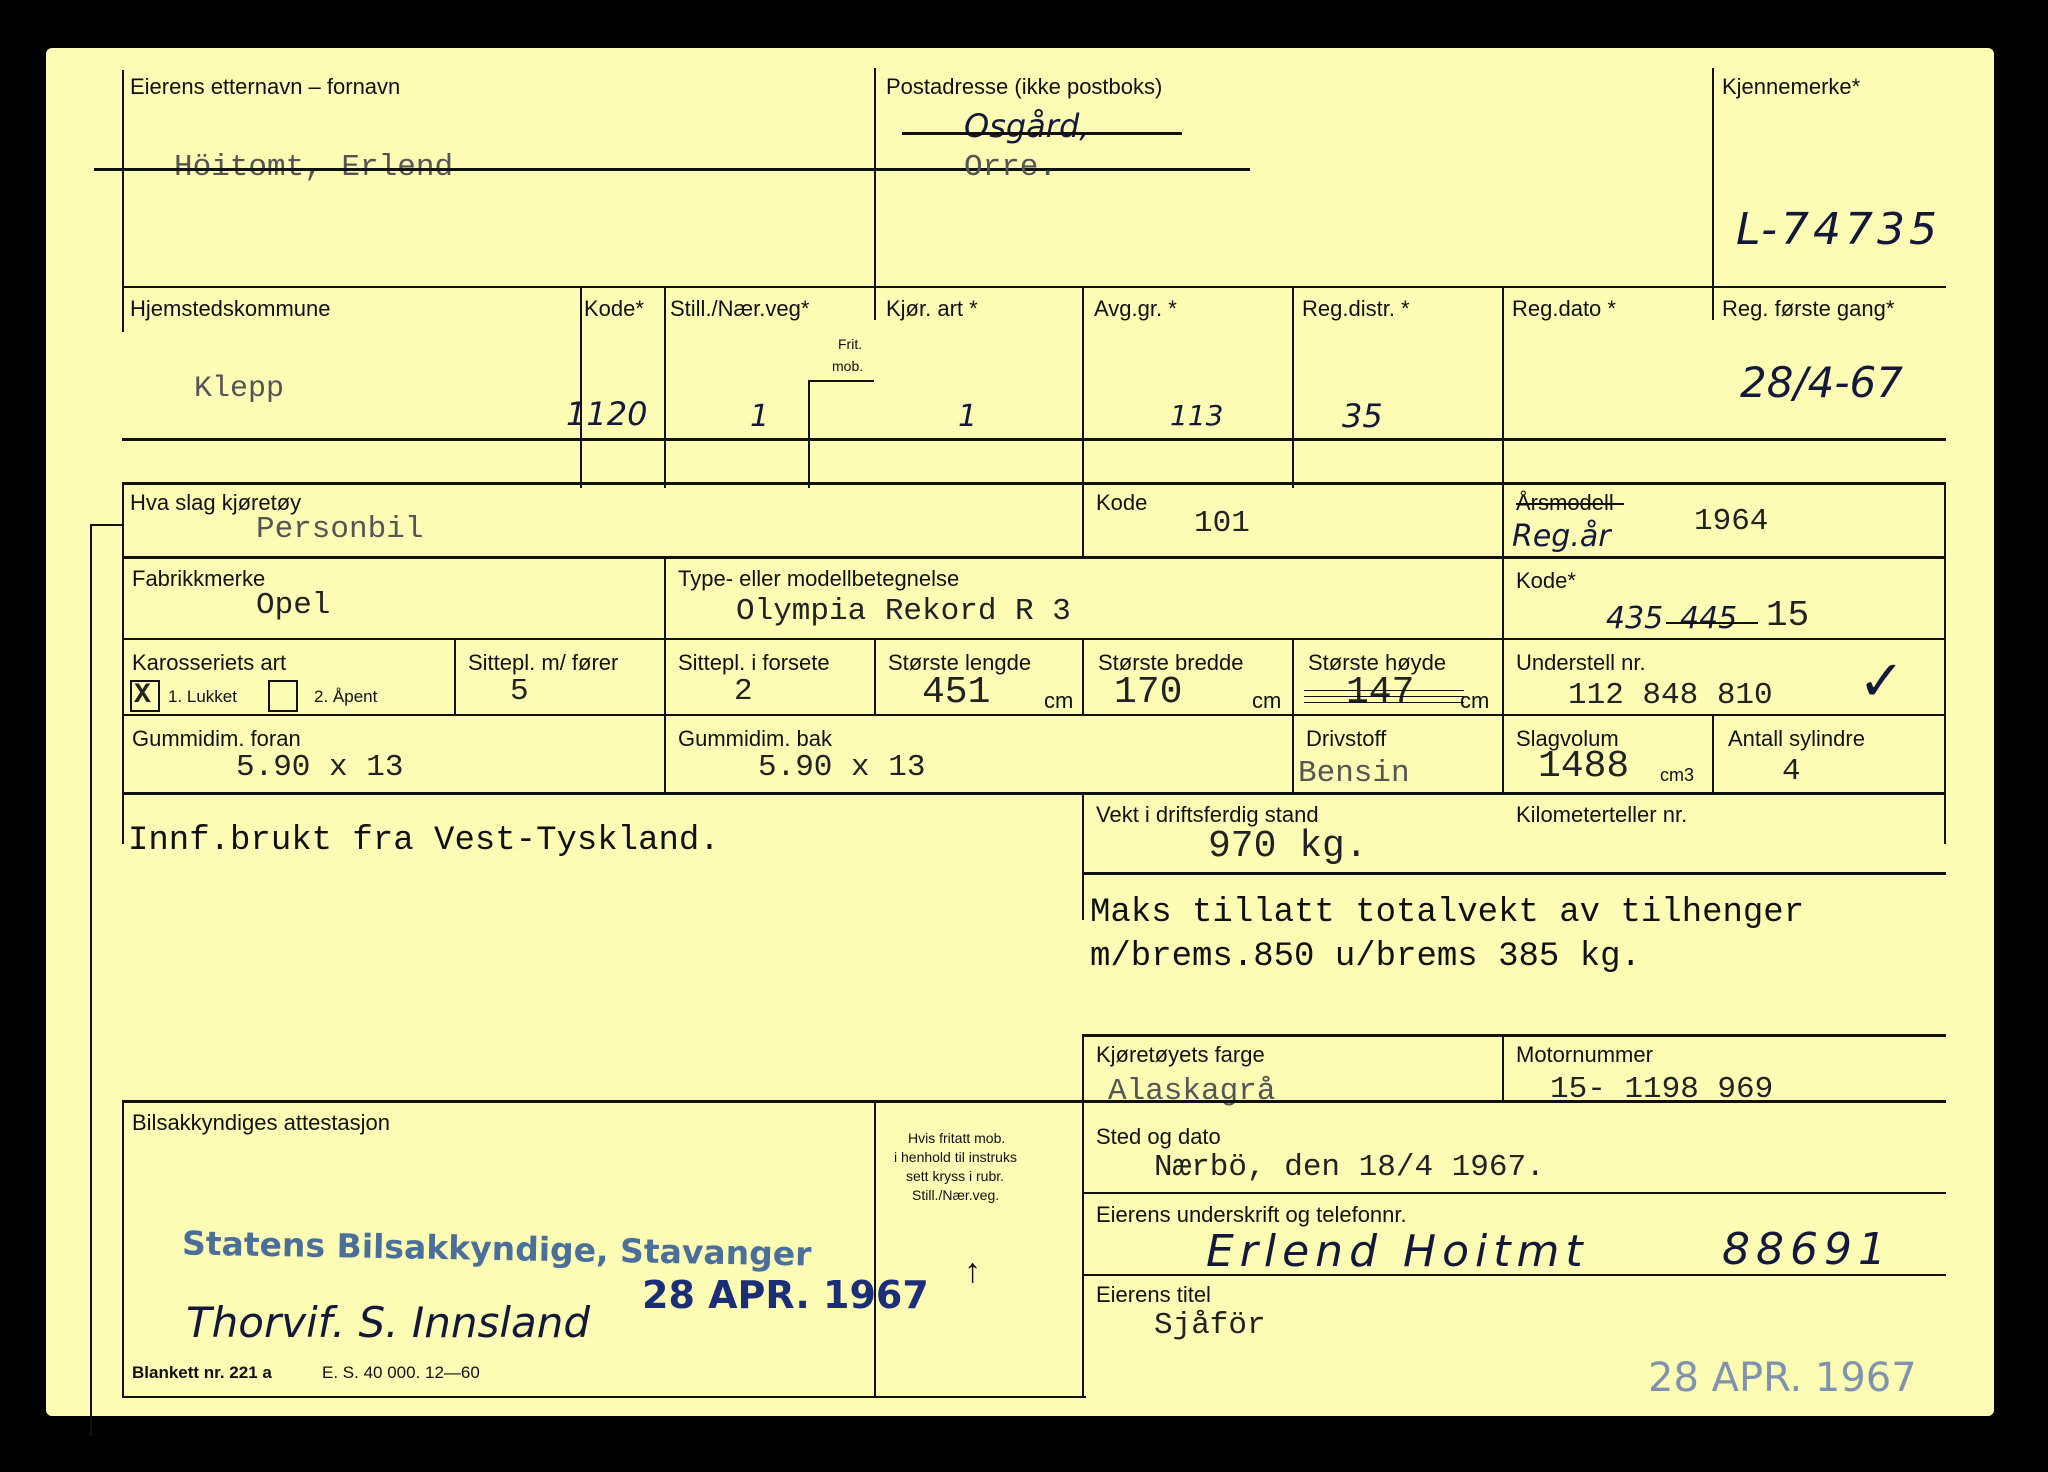 This screenshot has width=2048, height=1472. Describe the element at coordinates (607, 414) in the screenshot. I see `kode-value: 1120` at that location.